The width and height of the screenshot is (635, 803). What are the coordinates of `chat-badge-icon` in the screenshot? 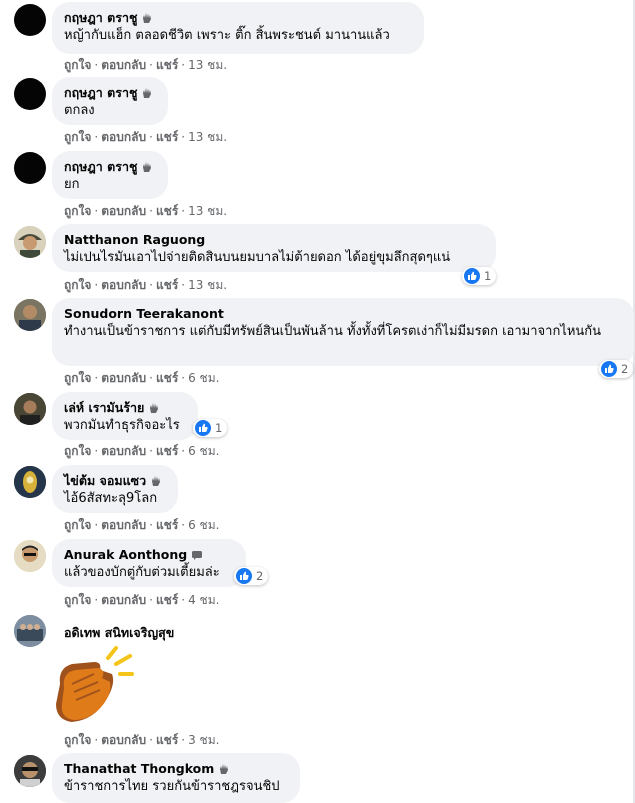 It's located at (197, 555).